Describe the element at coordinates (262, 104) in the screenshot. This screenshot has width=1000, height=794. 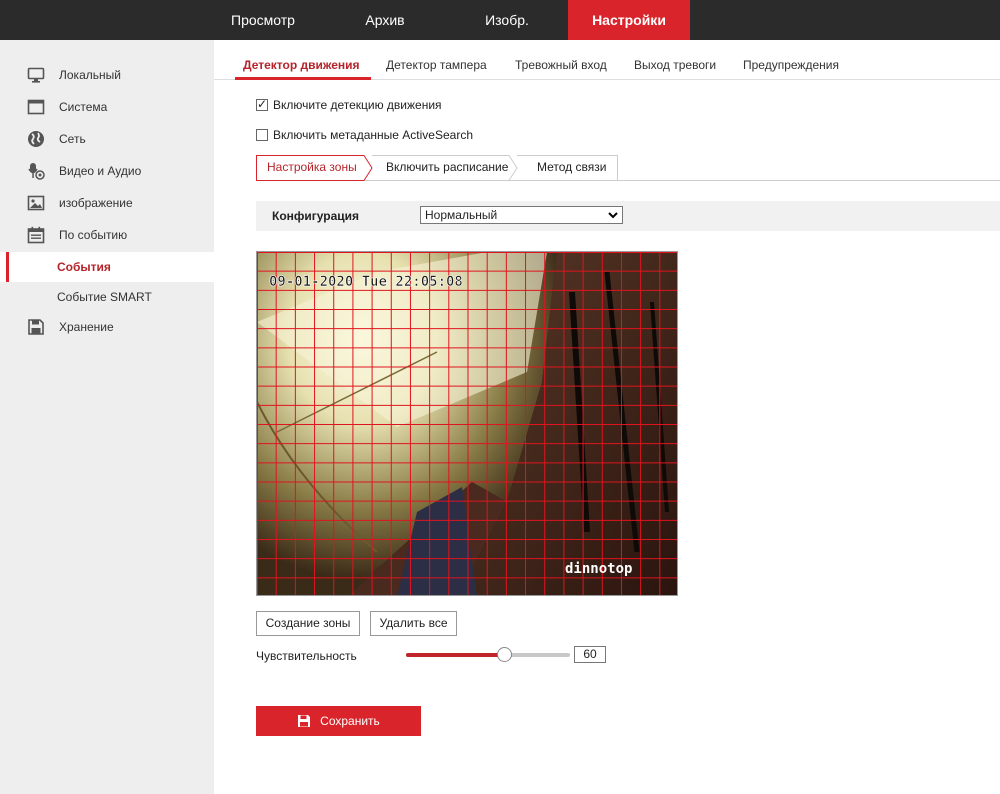
I see `enable-motion-checkbox` at that location.